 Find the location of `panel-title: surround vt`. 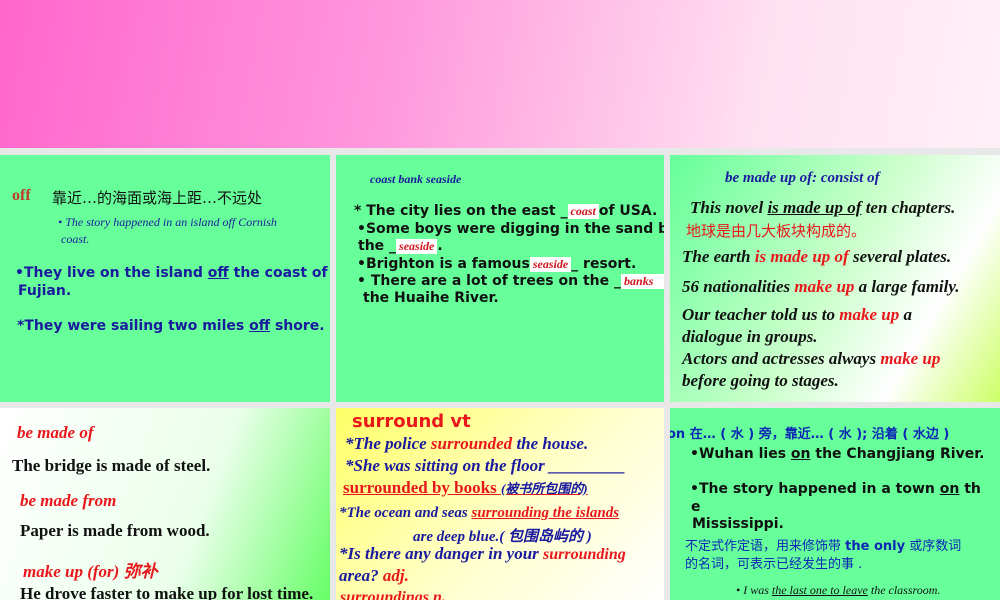

panel-title: surround vt is located at coordinates (411, 421).